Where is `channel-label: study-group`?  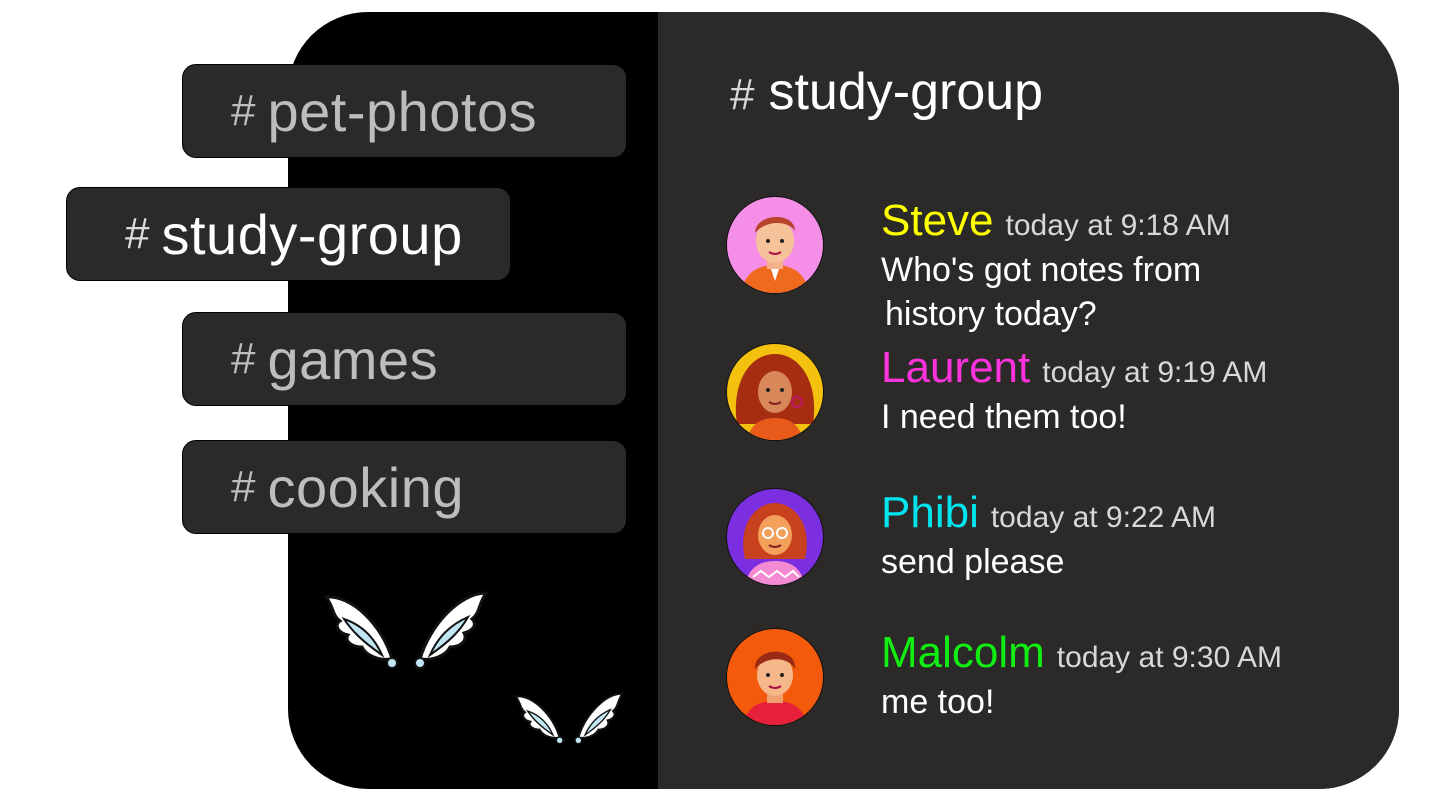
channel-label: study-group is located at coordinates (312, 234).